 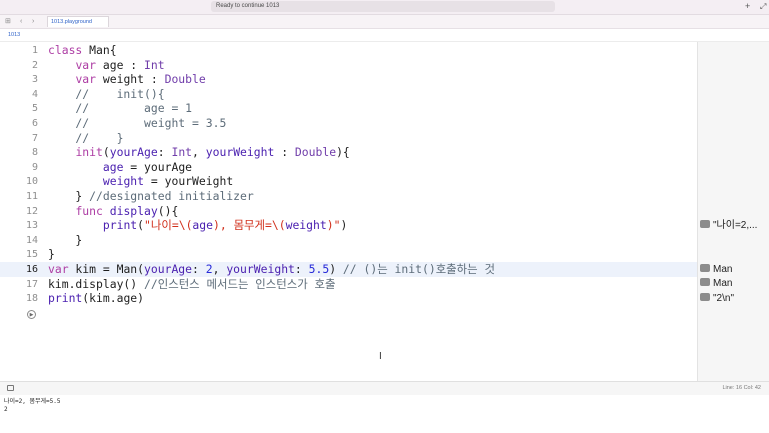 I want to click on code-token: age :, so click(x=120, y=64).